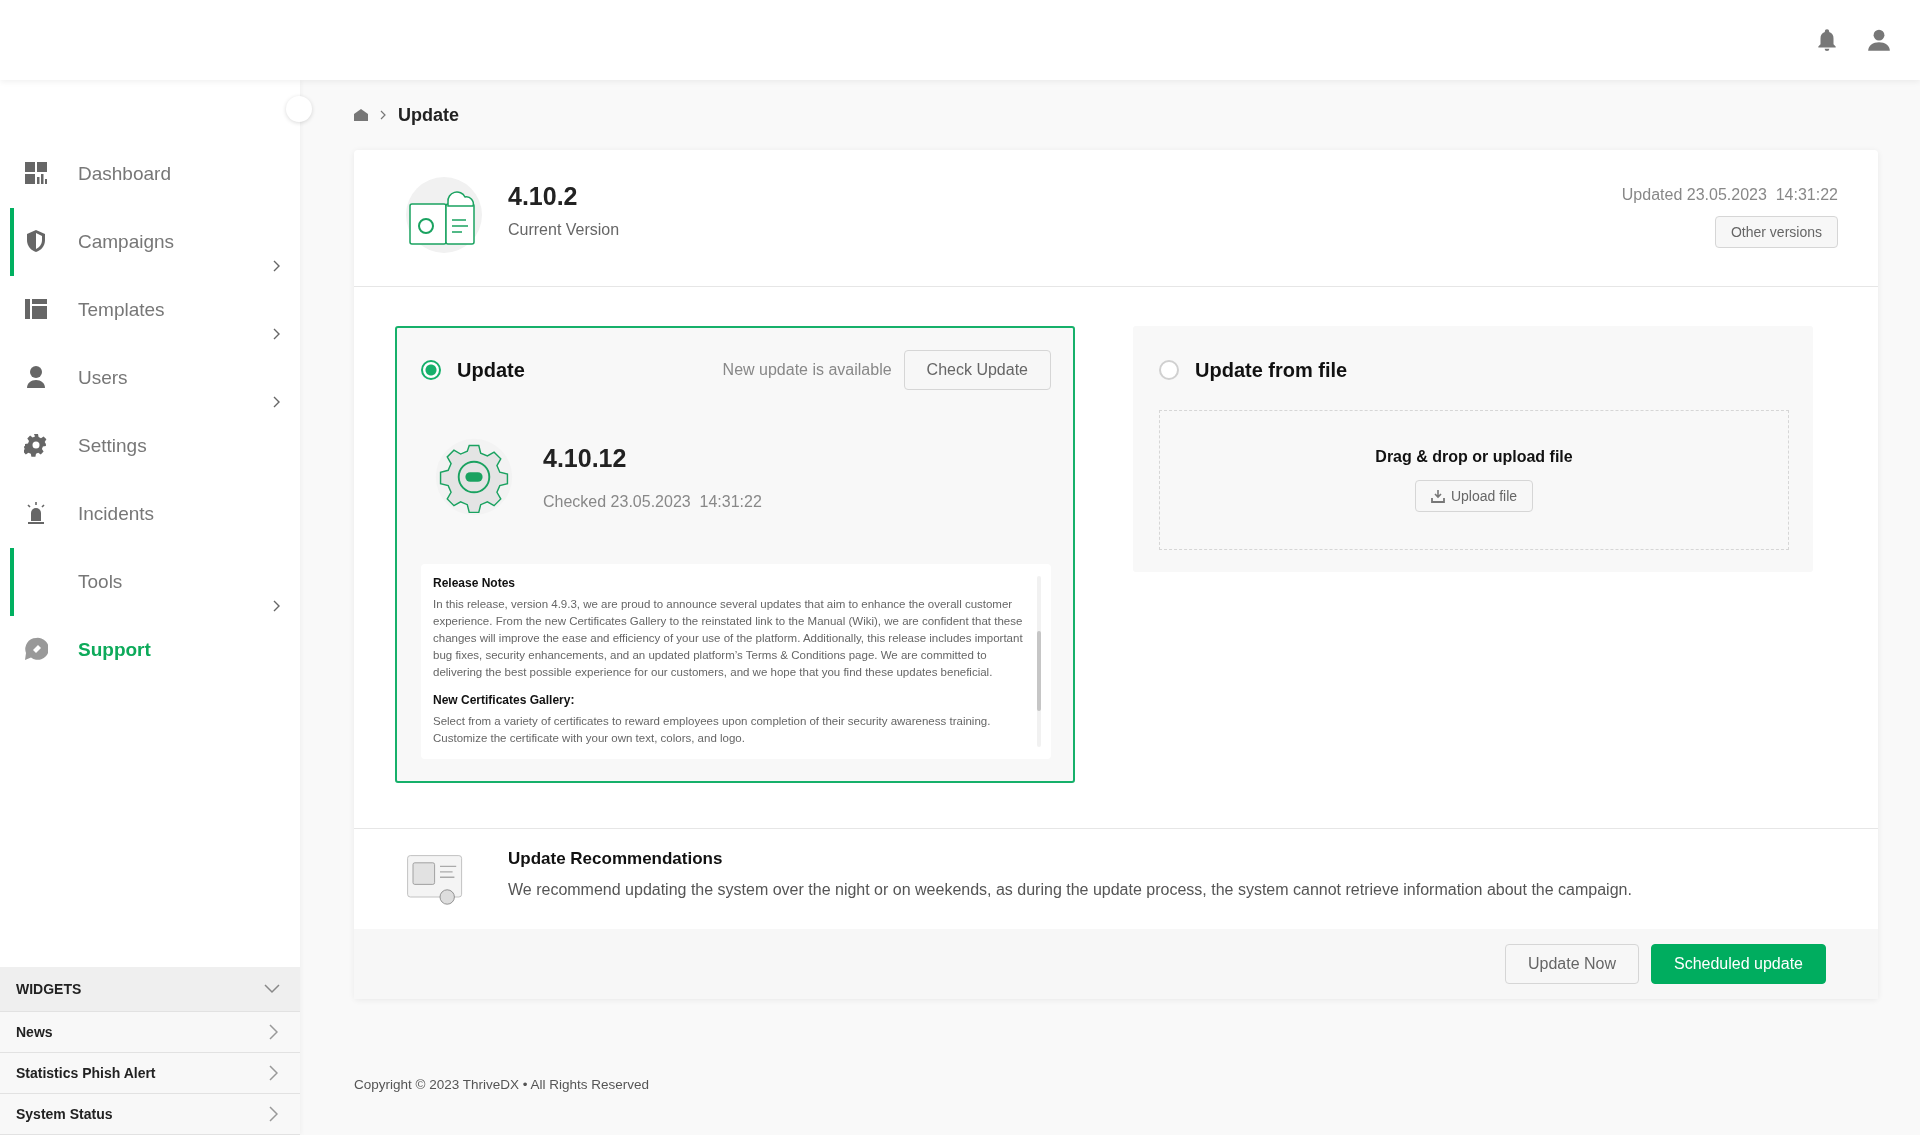 This screenshot has width=1920, height=1135. What do you see at coordinates (150, 1114) in the screenshot?
I see `widget-item: System Status` at bounding box center [150, 1114].